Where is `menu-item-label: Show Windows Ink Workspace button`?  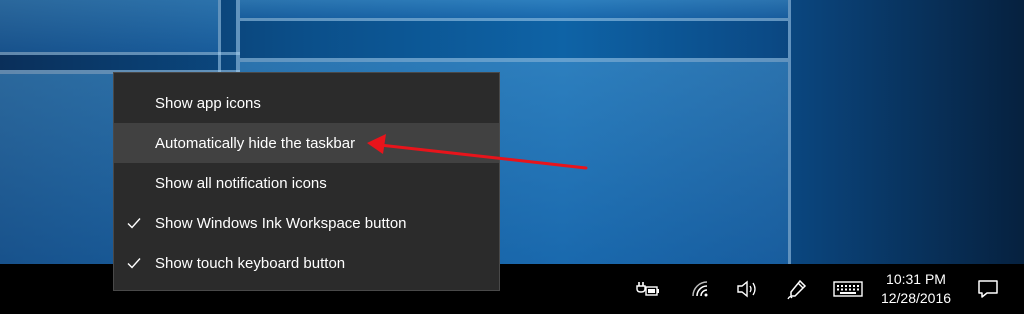 menu-item-label: Show Windows Ink Workspace button is located at coordinates (281, 223).